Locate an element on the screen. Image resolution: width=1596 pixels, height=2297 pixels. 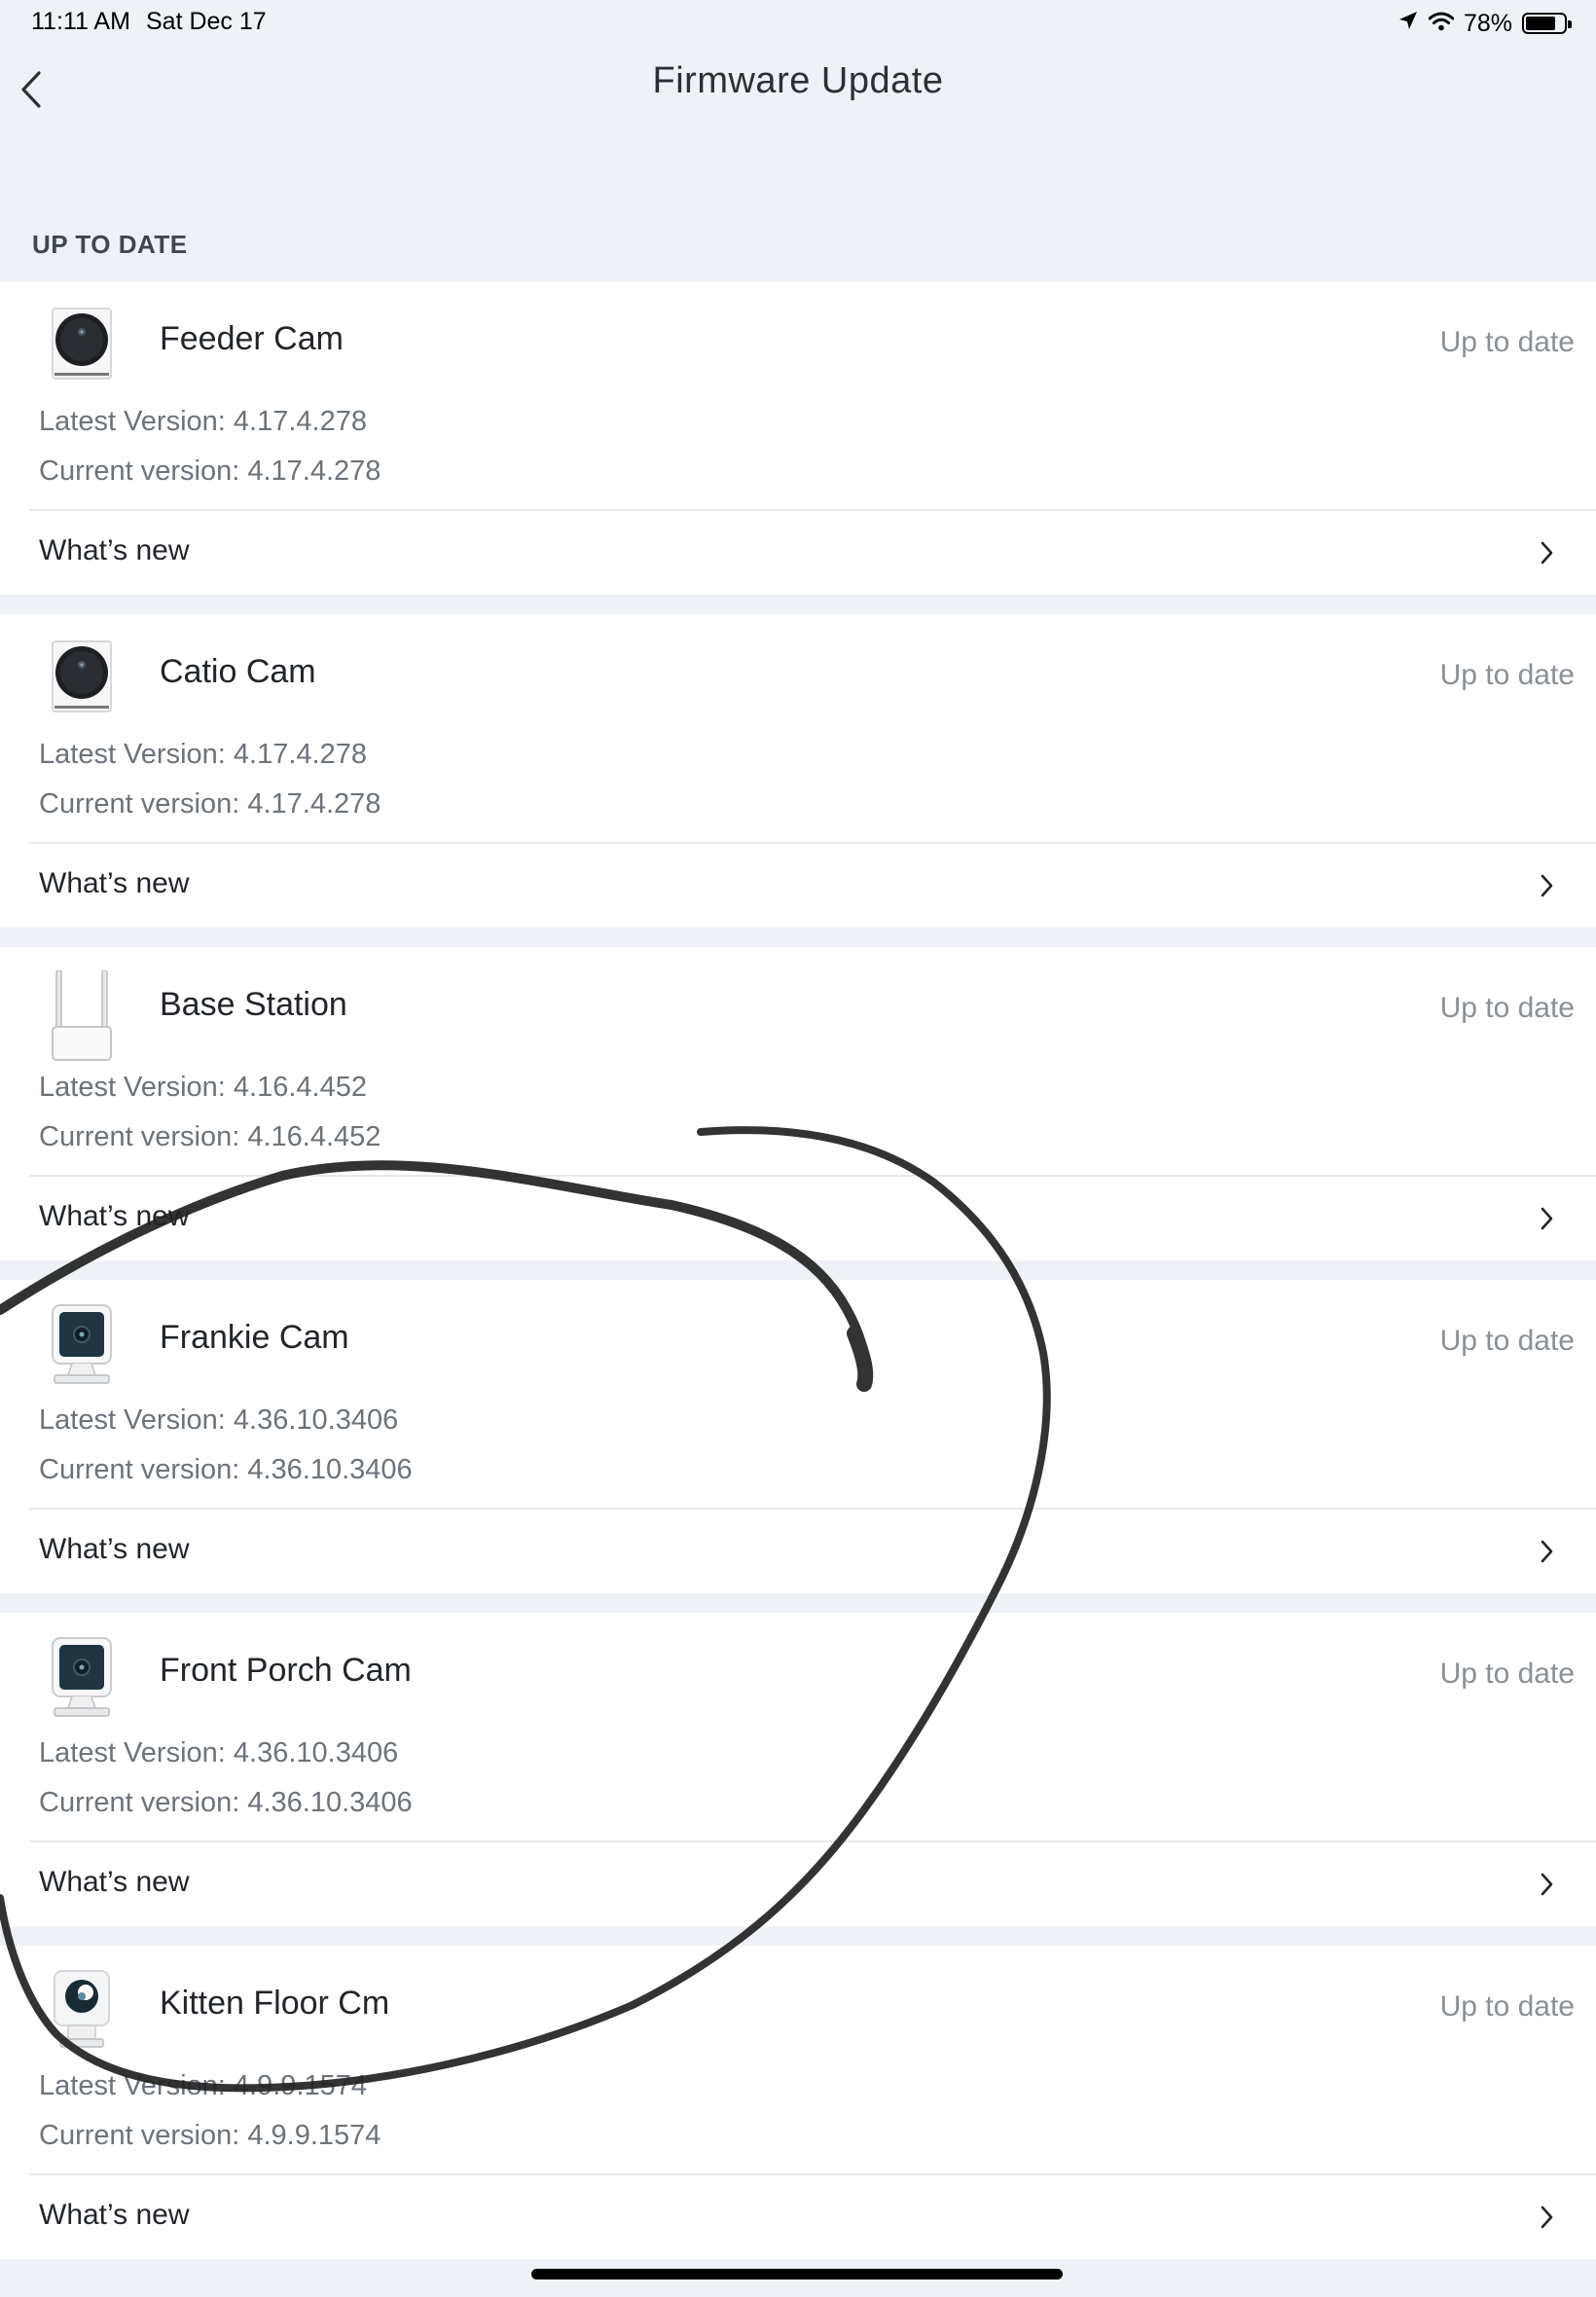
status-time: 11:11 AM is located at coordinates (80, 21).